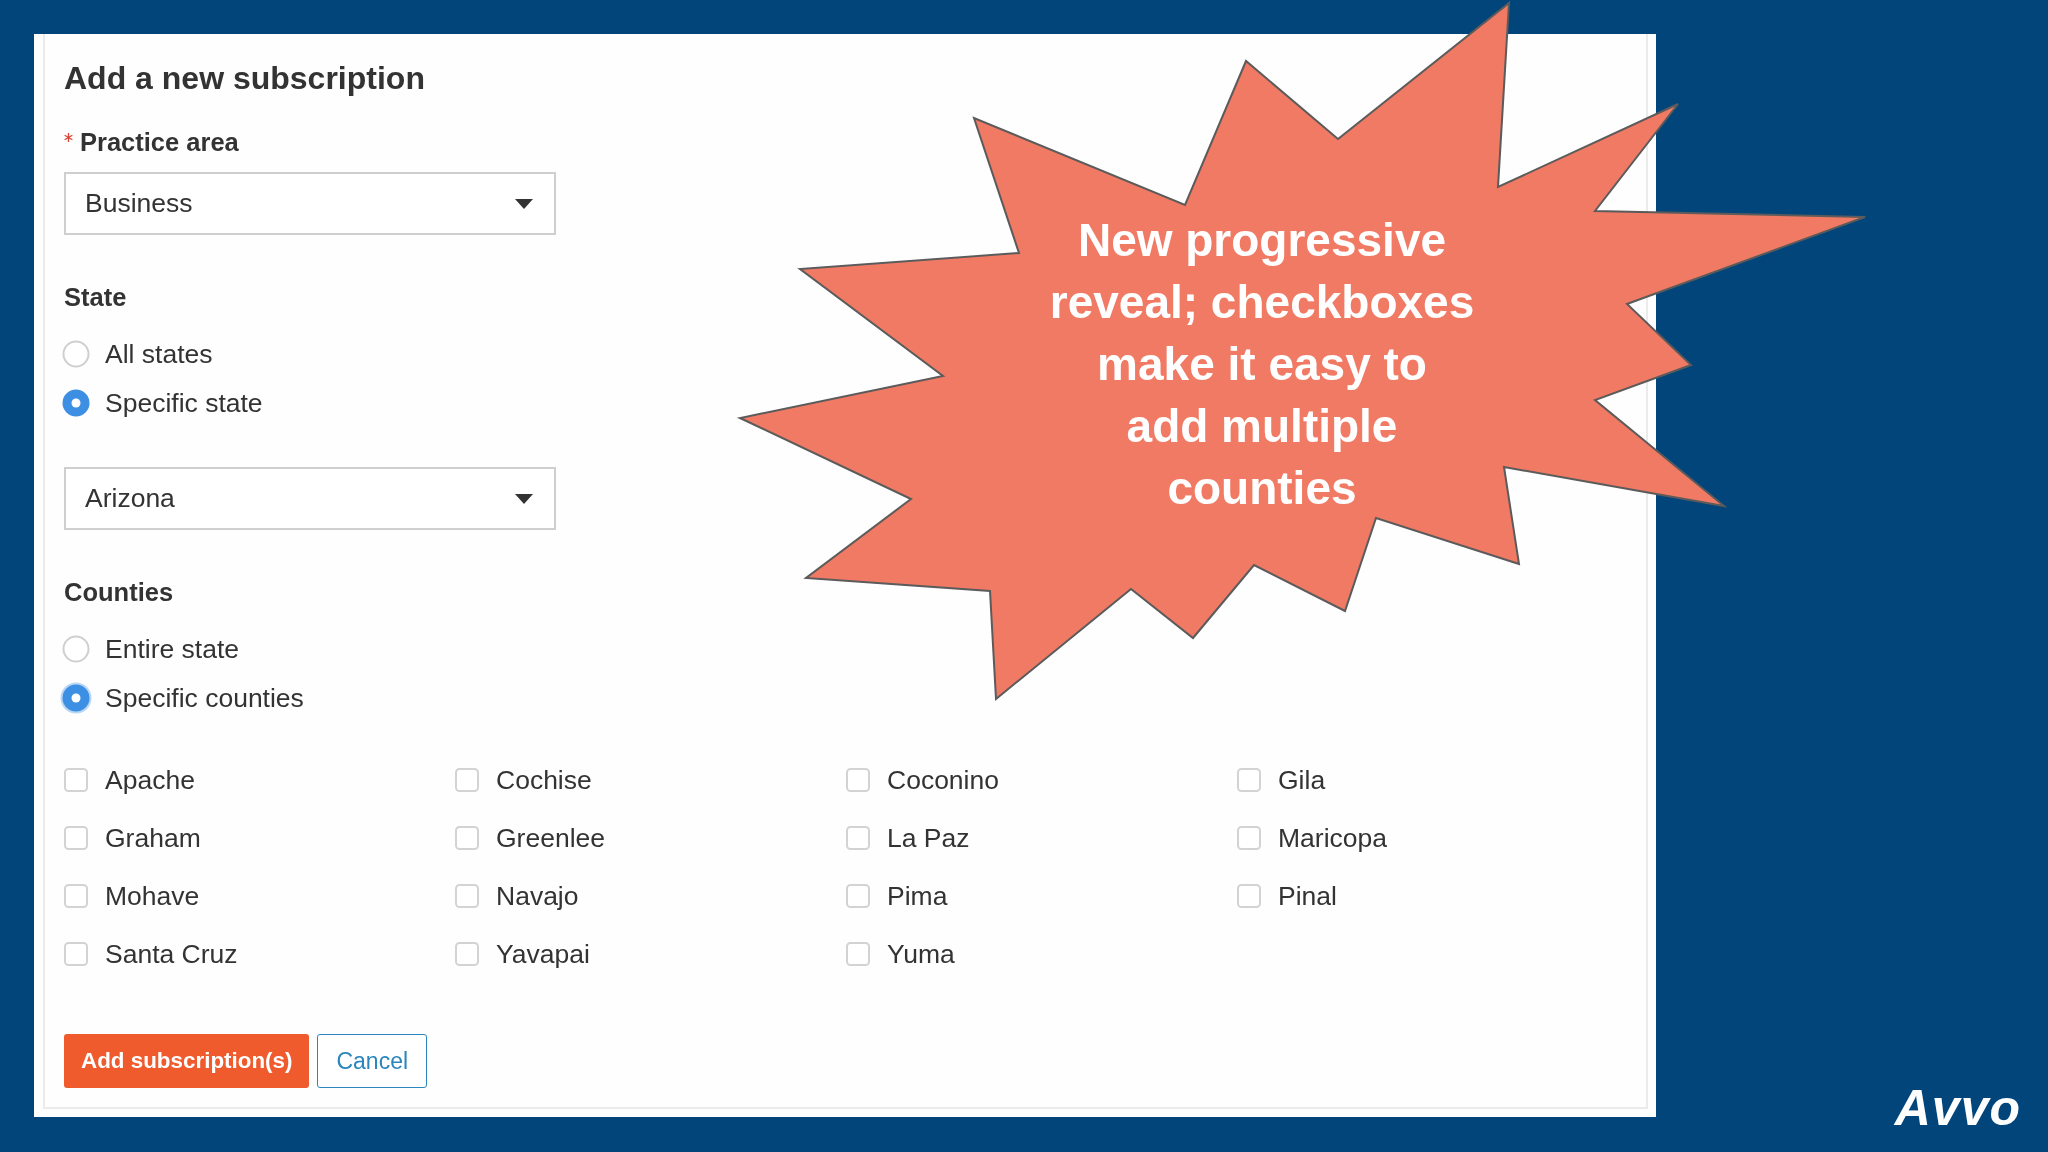 This screenshot has height=1152, width=2048. Describe the element at coordinates (1958, 1108) in the screenshot. I see `brand-logo: Avvo` at that location.